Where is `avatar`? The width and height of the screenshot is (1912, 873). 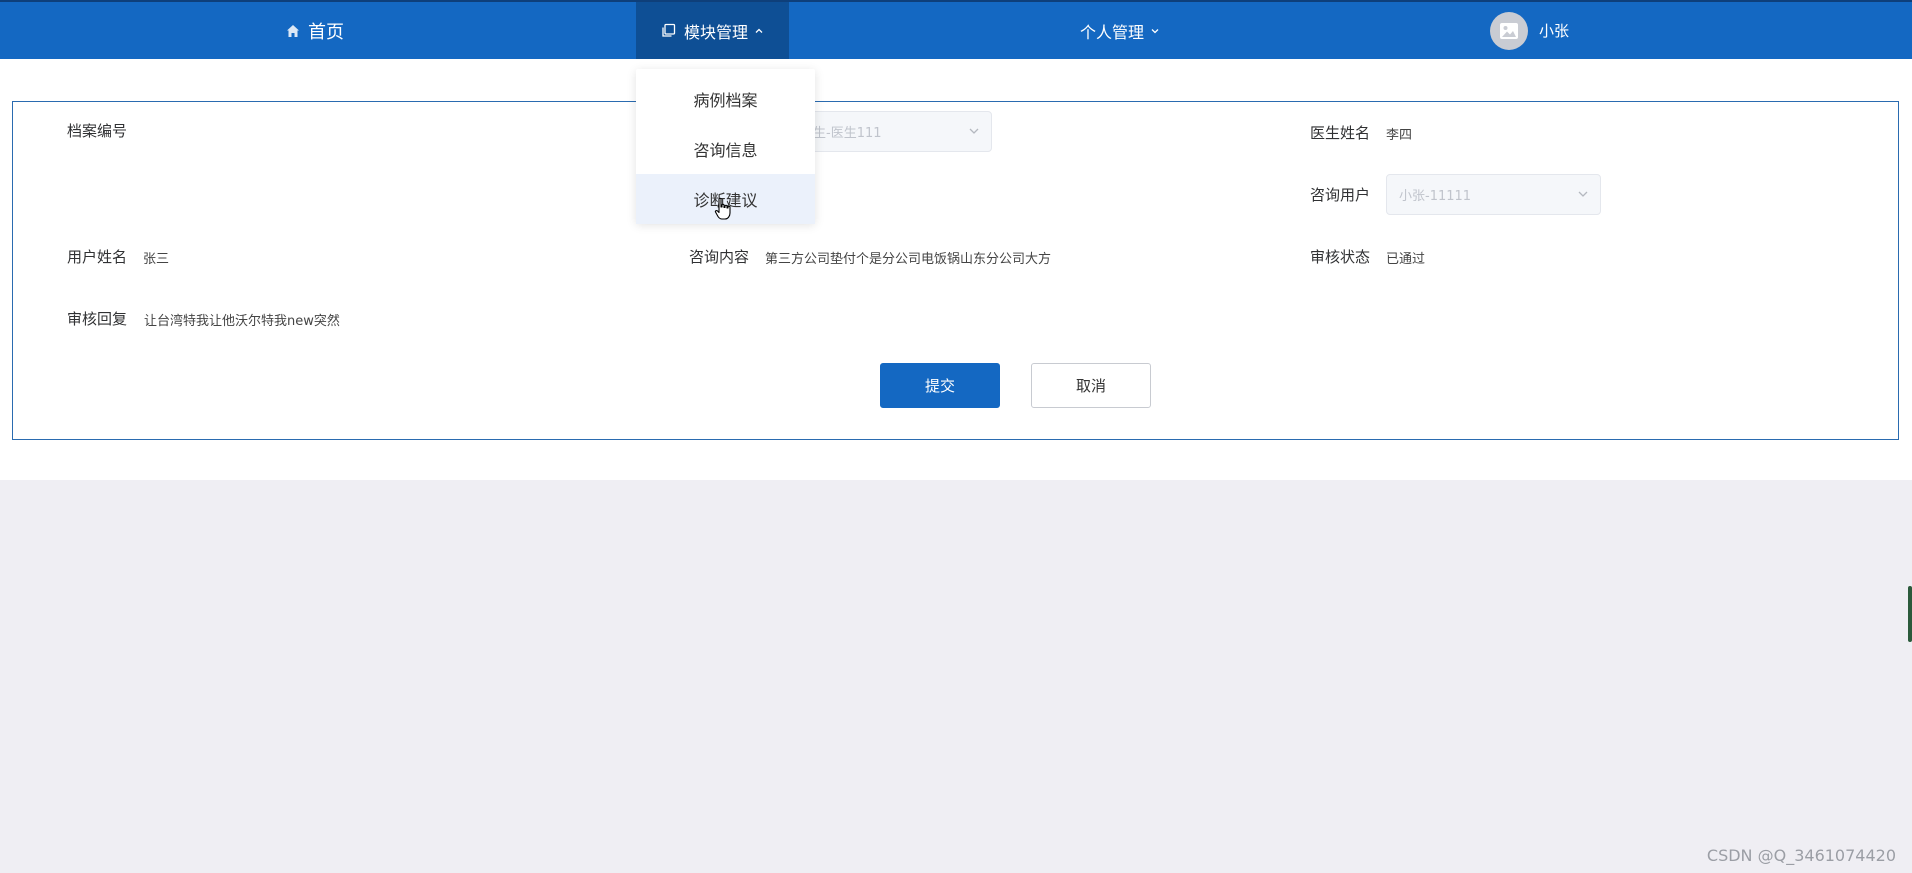 avatar is located at coordinates (1509, 30).